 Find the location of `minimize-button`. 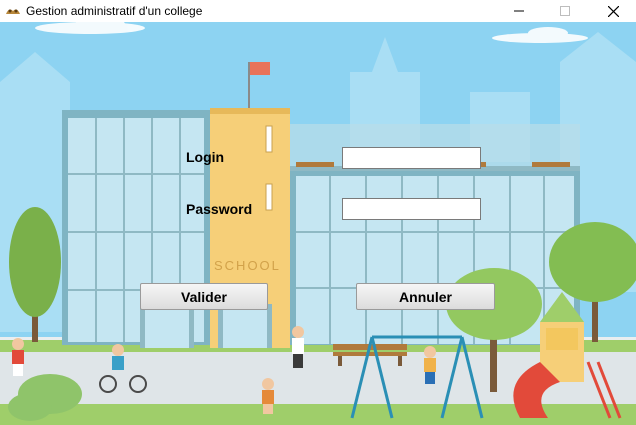

minimize-button is located at coordinates (519, 11).